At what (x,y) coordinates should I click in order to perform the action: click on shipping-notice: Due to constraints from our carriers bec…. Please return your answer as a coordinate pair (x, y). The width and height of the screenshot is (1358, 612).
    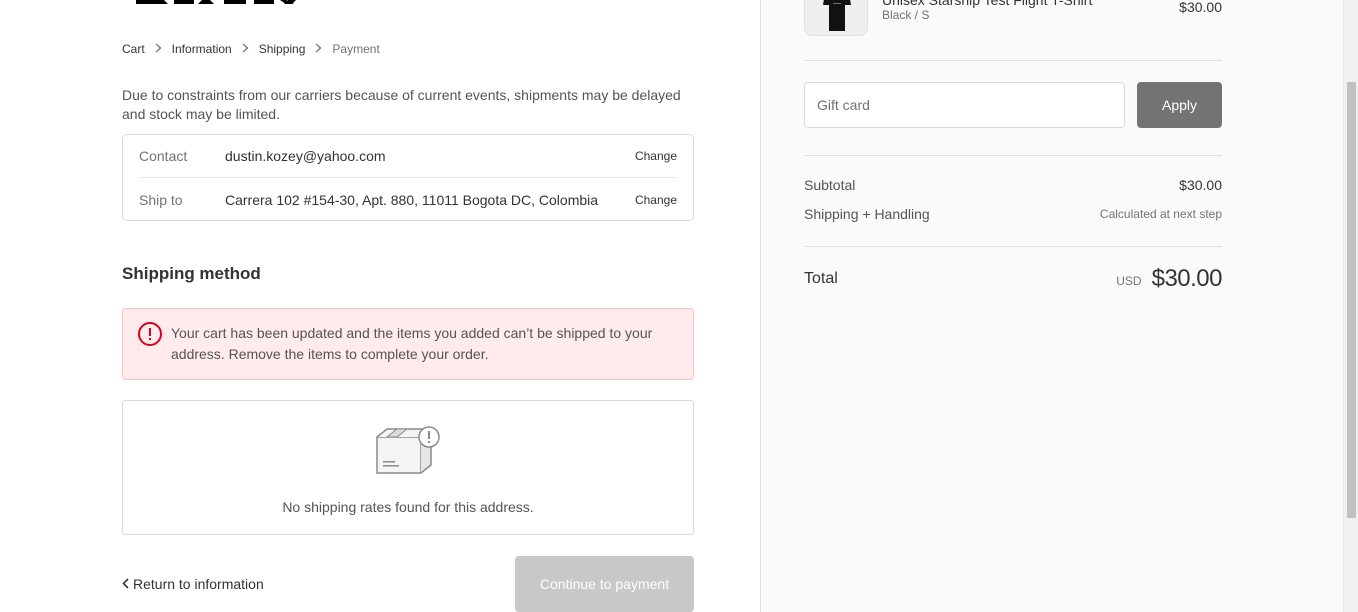
    Looking at the image, I should click on (401, 104).